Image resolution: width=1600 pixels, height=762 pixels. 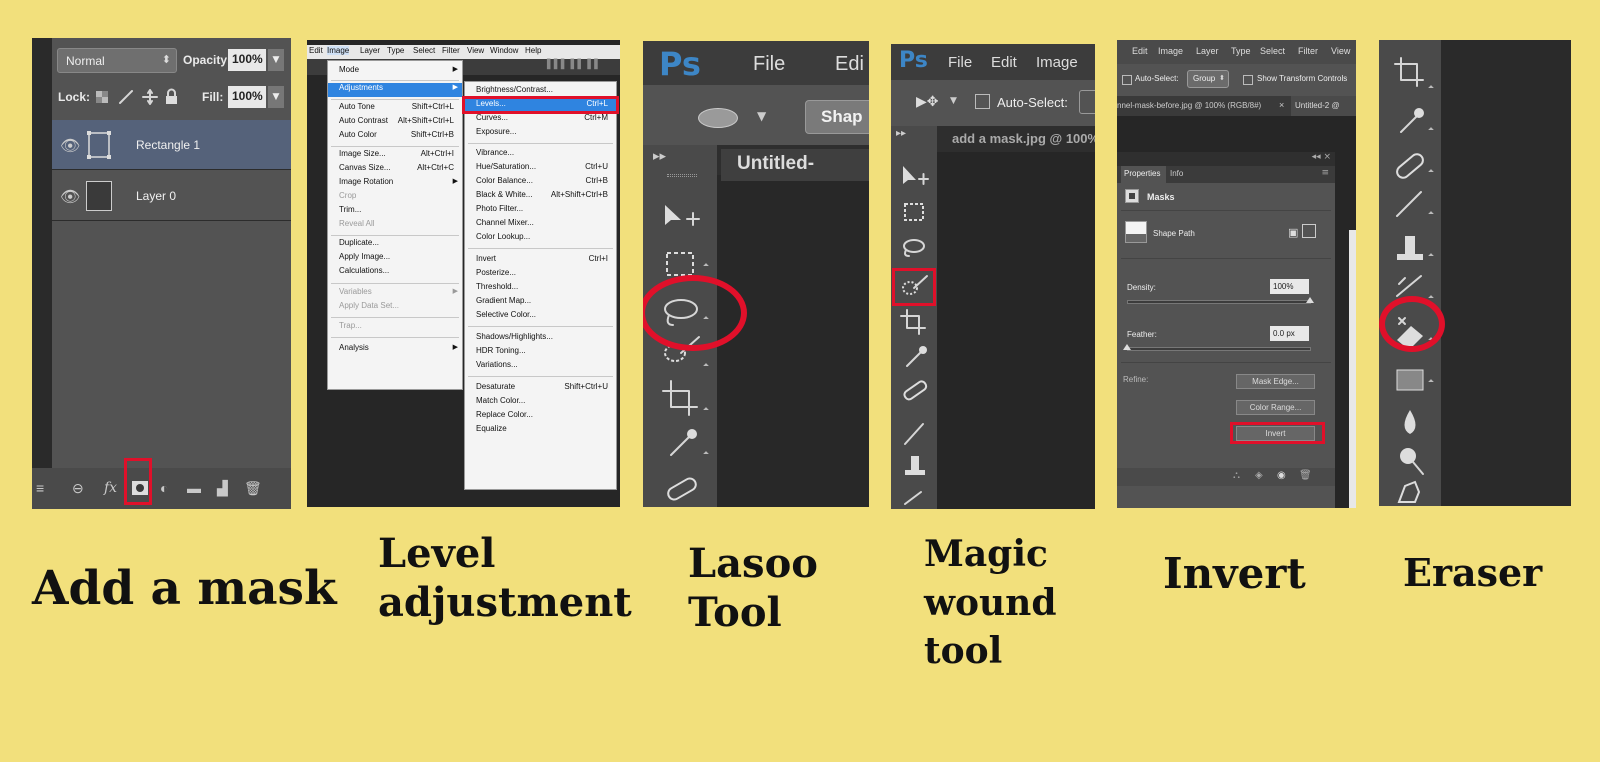 What do you see at coordinates (849, 64) in the screenshot?
I see `menu-edit: Edi` at bounding box center [849, 64].